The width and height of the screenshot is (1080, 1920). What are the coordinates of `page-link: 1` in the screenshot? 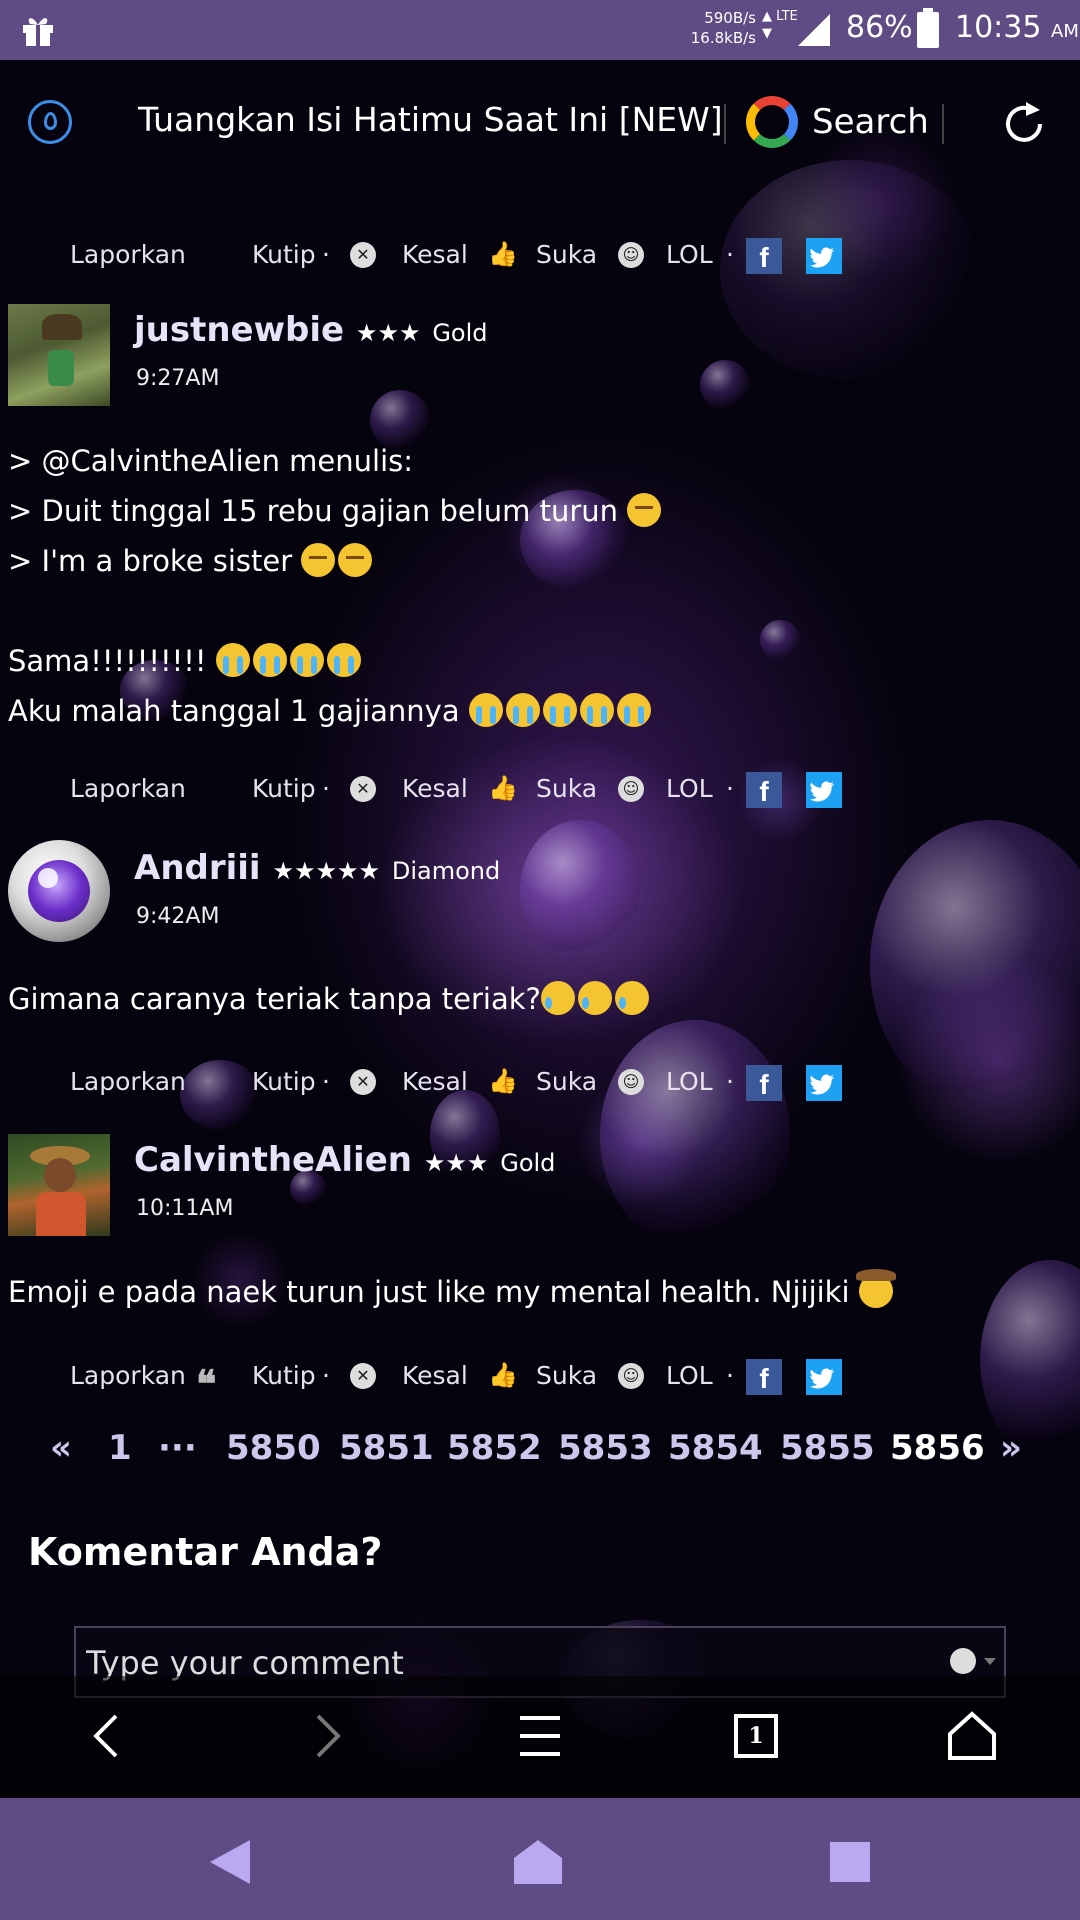 It's located at (120, 1448).